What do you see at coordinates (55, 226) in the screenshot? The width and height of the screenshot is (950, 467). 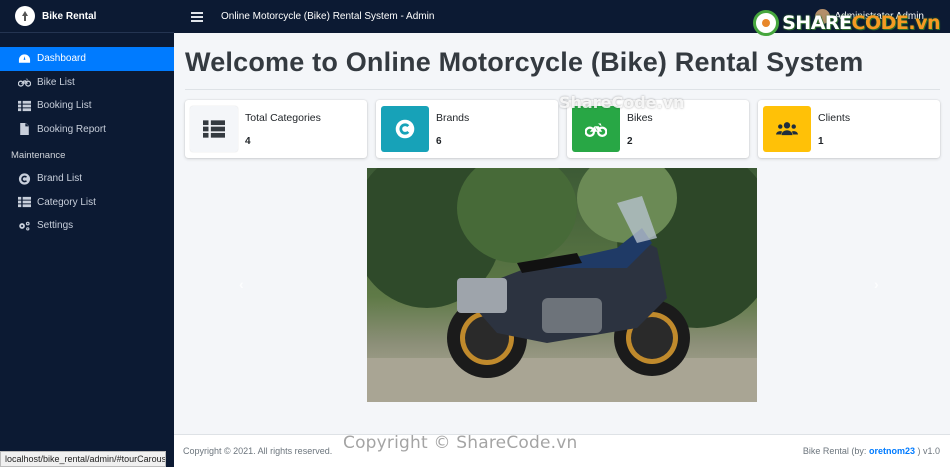 I see `sidebar-item-label: Settings` at bounding box center [55, 226].